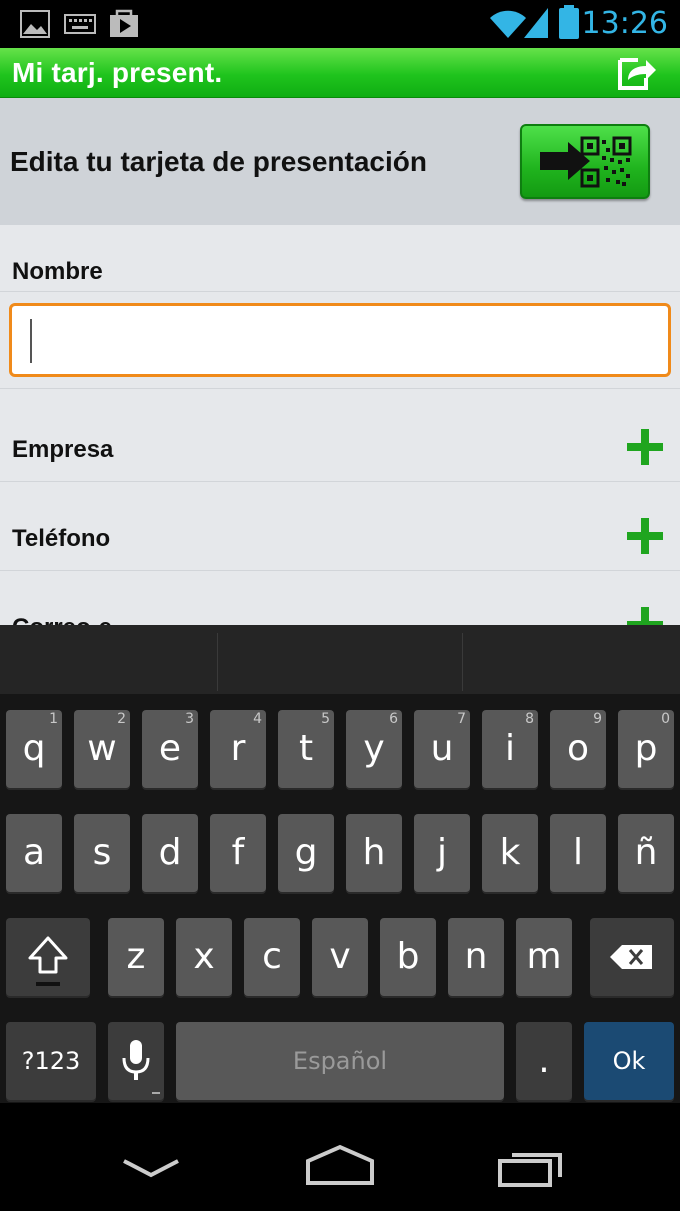 The width and height of the screenshot is (680, 1211). I want to click on key-x: x, so click(204, 957).